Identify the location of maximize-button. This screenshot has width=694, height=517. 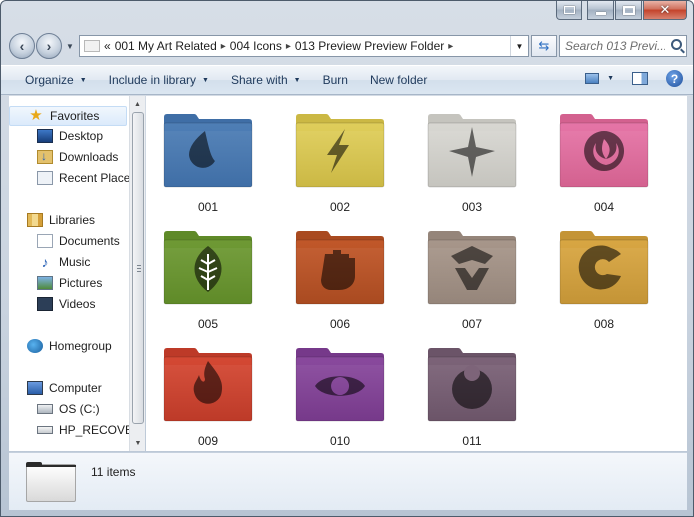
(628, 10).